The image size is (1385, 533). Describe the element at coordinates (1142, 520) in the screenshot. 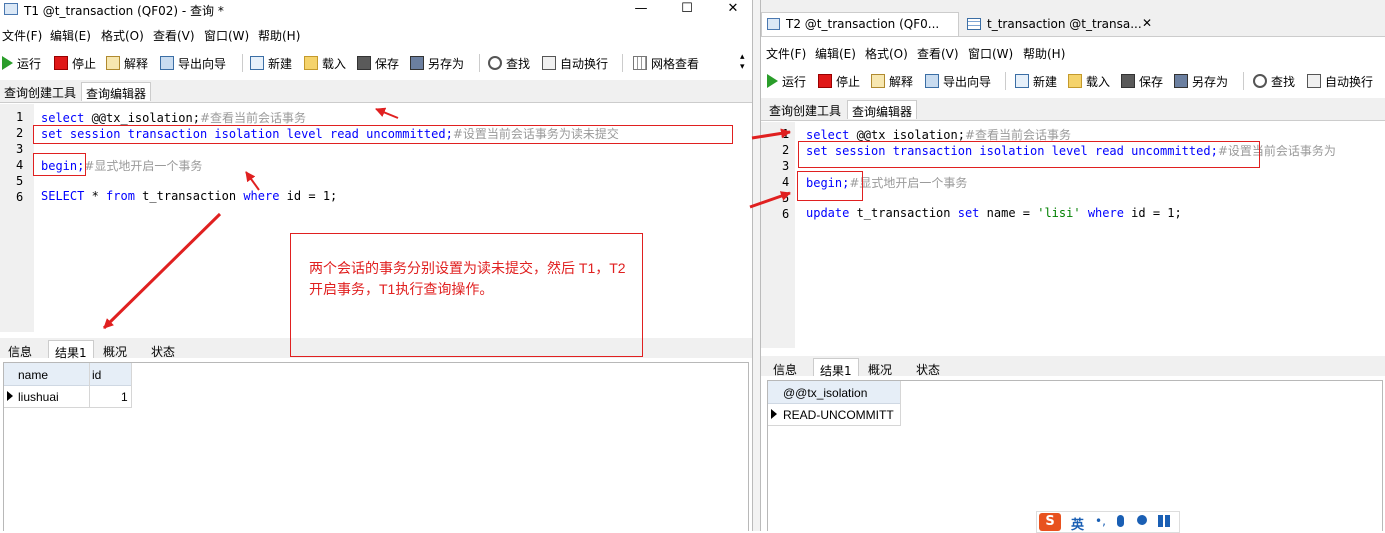

I see `user-icon` at that location.